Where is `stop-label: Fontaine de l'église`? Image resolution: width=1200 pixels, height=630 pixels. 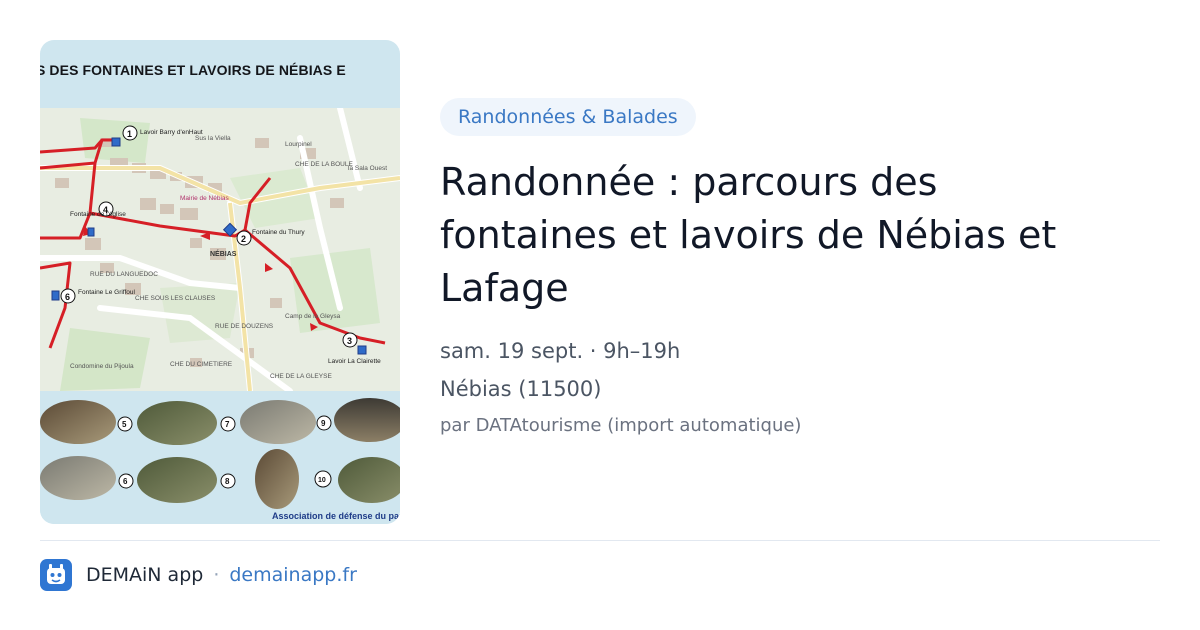 stop-label: Fontaine de l'église is located at coordinates (98, 214).